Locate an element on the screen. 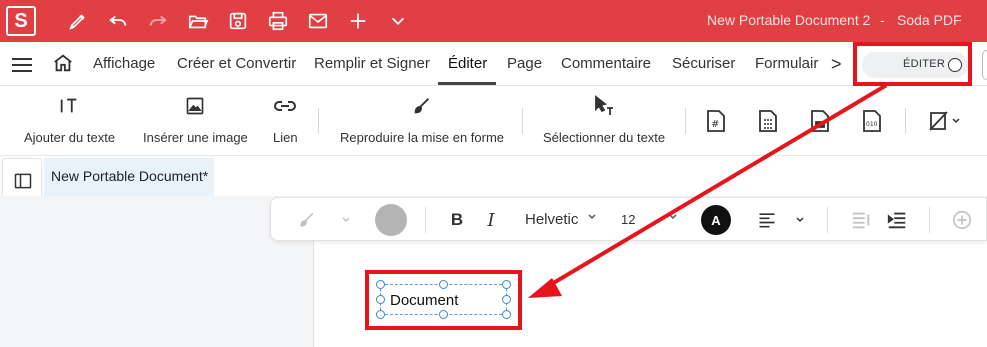 This screenshot has width=987, height=347. link-icon is located at coordinates (285, 106).